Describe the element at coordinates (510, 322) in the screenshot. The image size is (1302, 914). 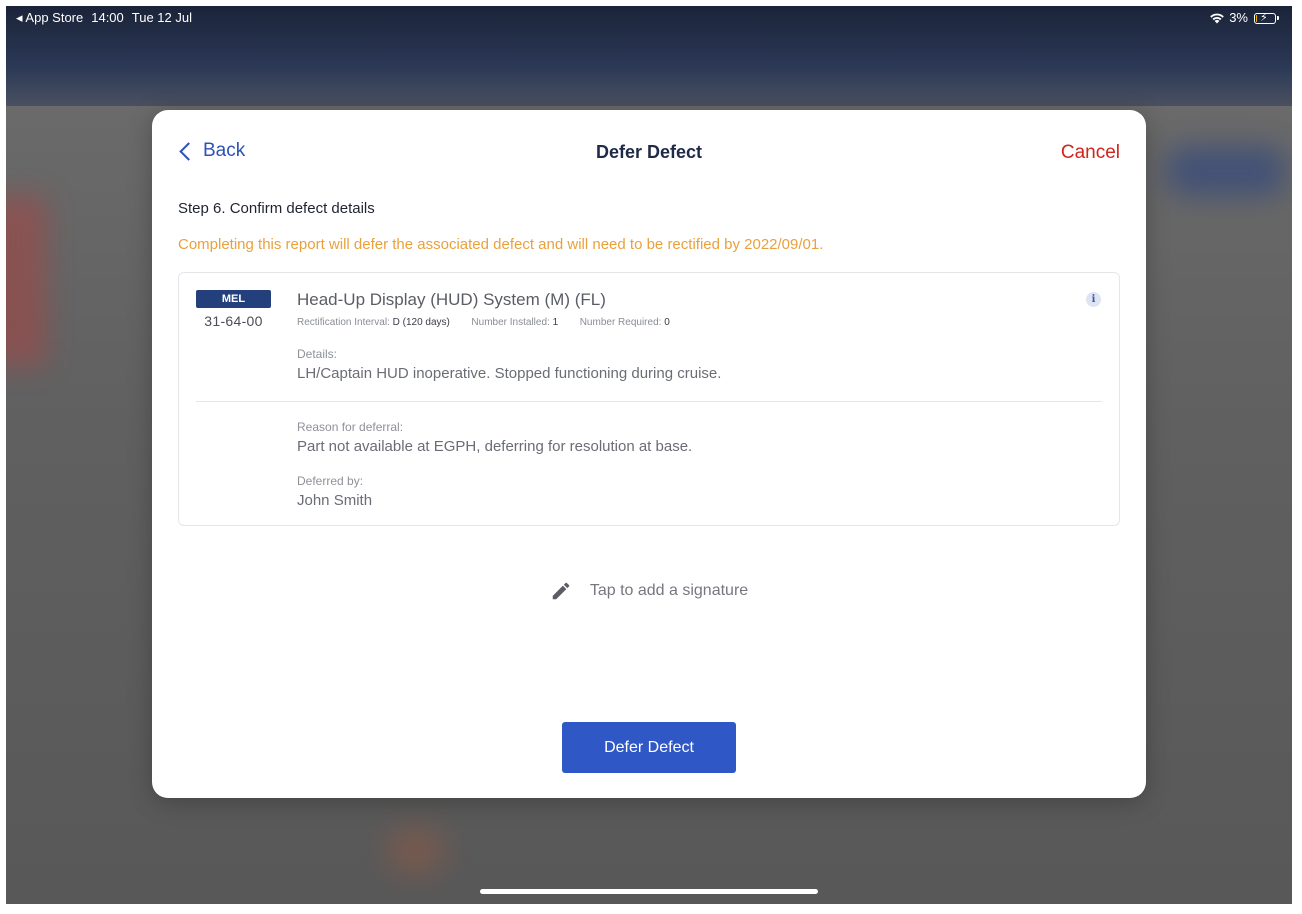
I see `number-installed-label: Number Installed:` at that location.